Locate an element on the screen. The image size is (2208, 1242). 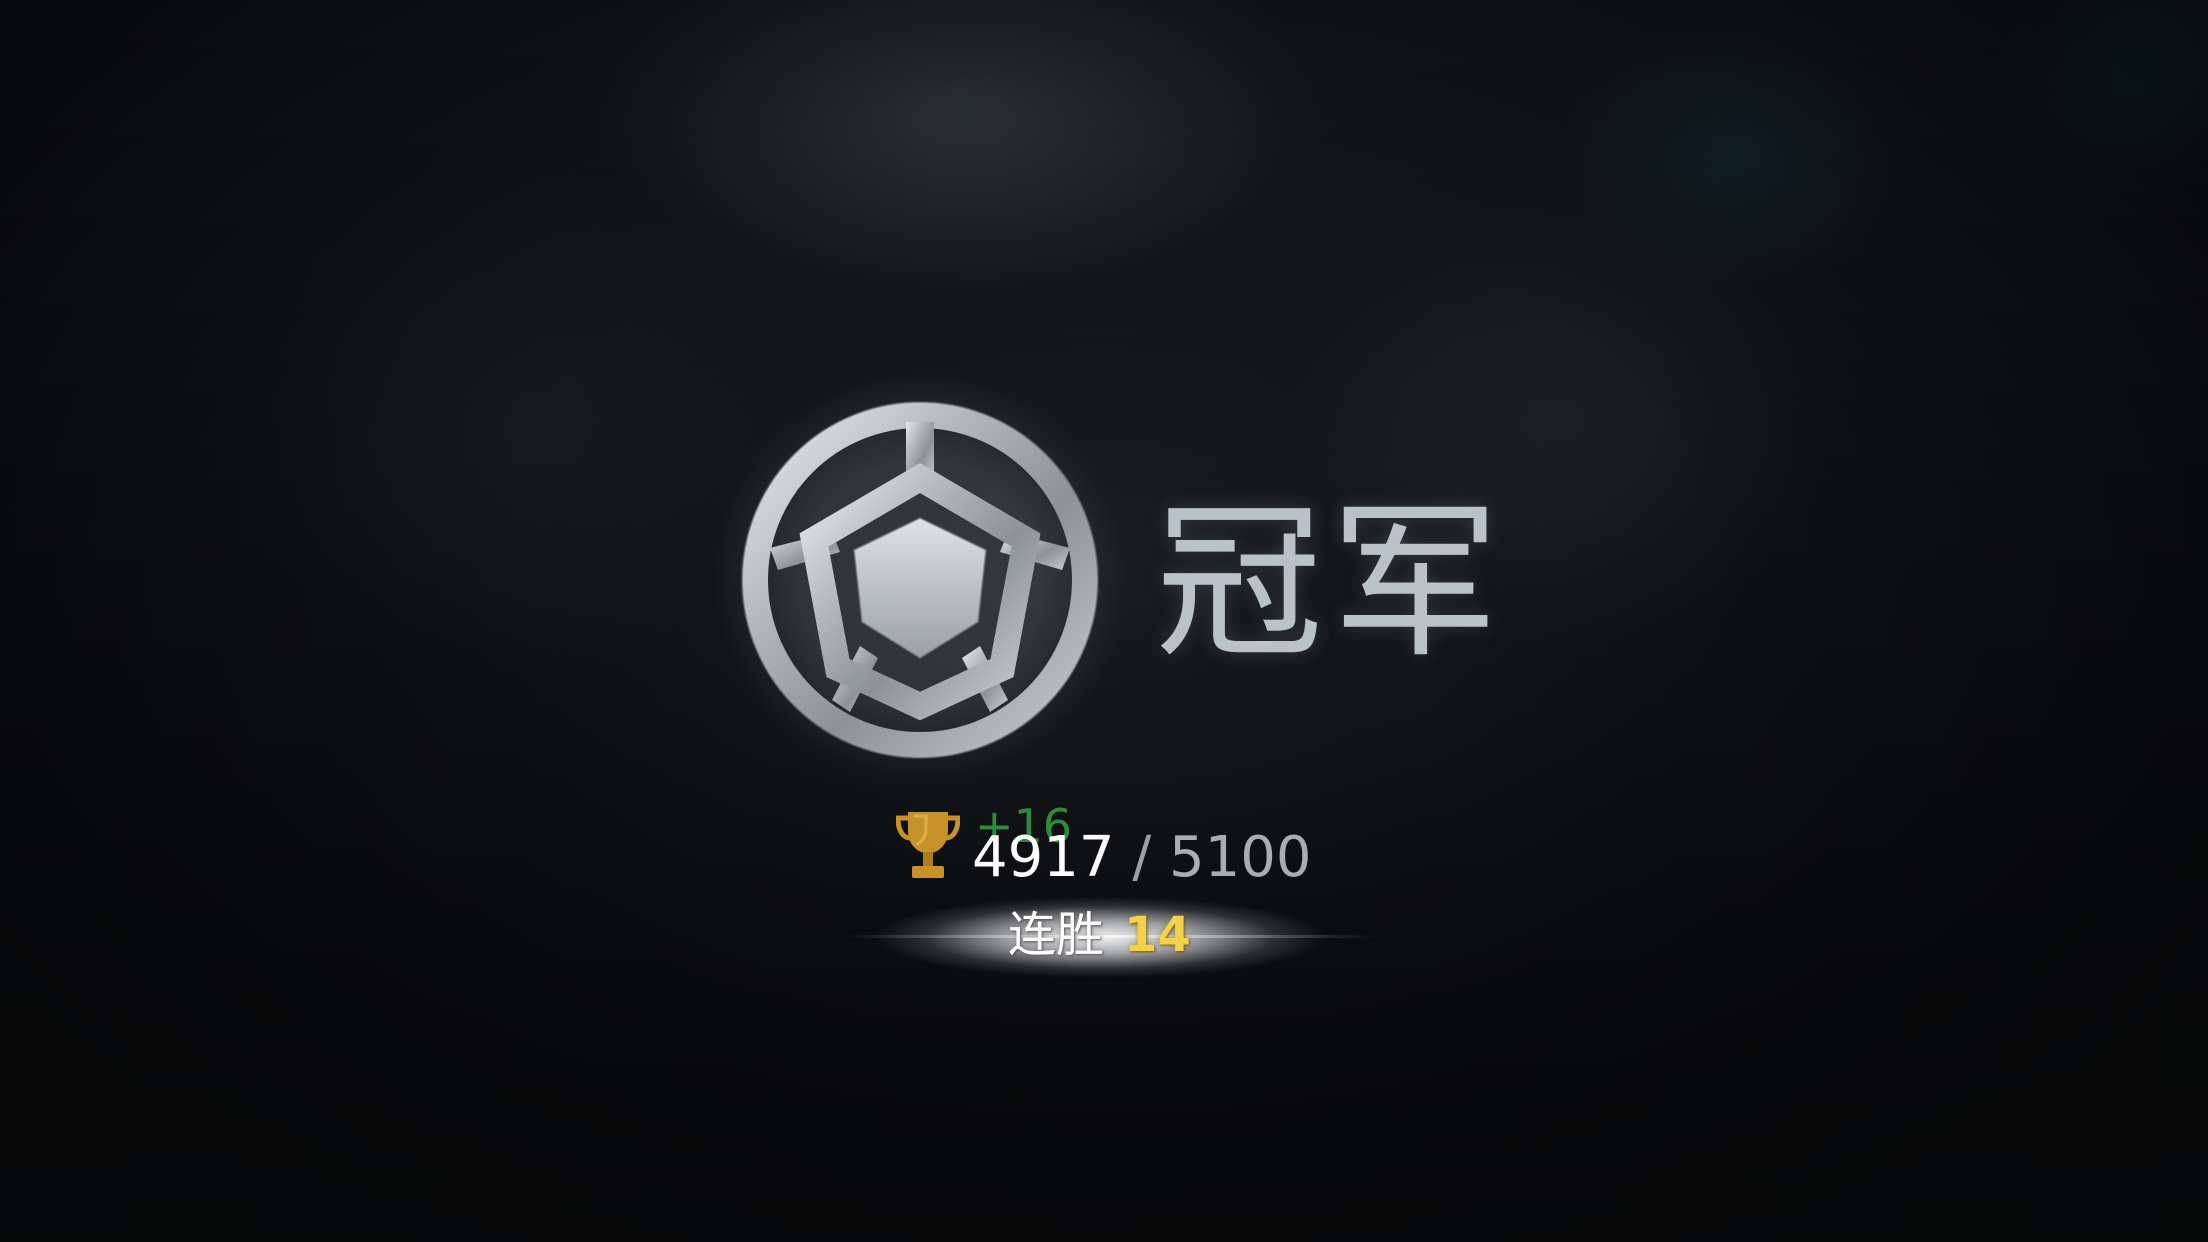
trophy-current: 4917 is located at coordinates (1043, 857).